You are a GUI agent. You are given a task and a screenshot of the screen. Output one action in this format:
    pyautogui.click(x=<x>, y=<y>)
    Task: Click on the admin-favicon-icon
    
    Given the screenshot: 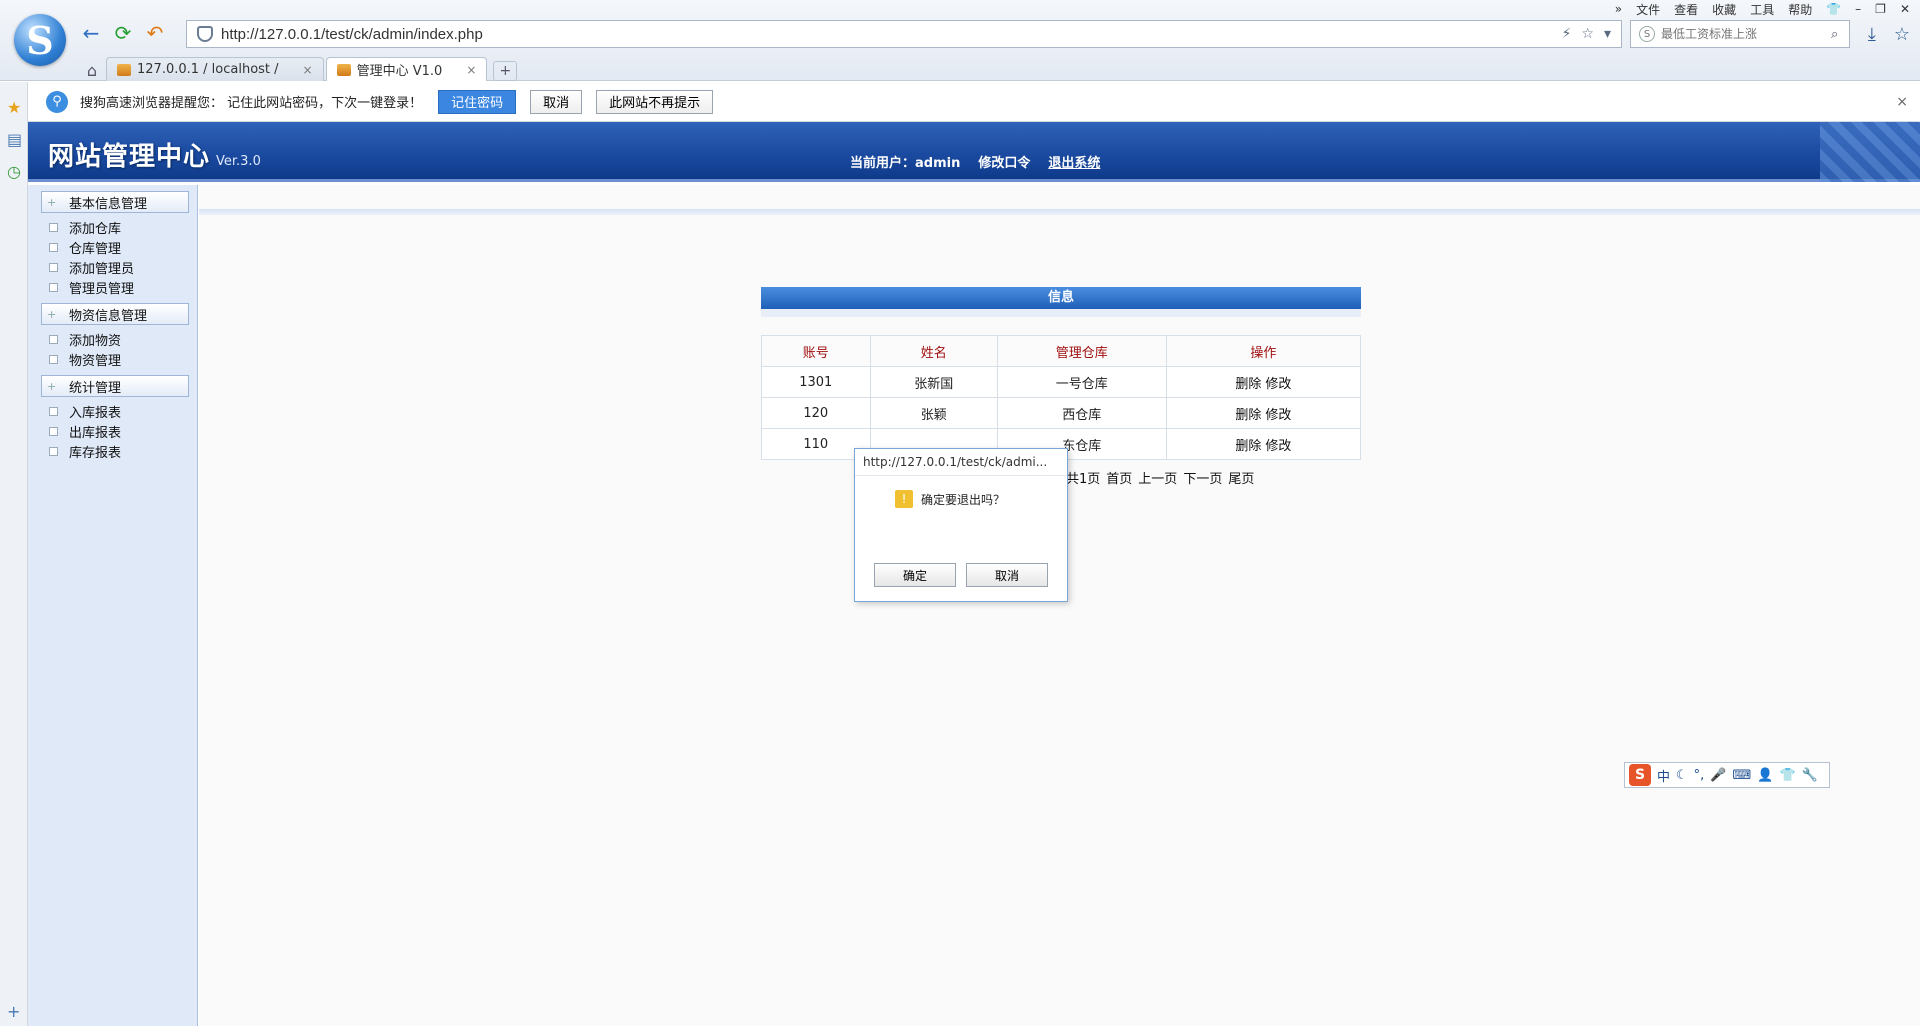 What is the action you would take?
    pyautogui.click(x=343, y=69)
    